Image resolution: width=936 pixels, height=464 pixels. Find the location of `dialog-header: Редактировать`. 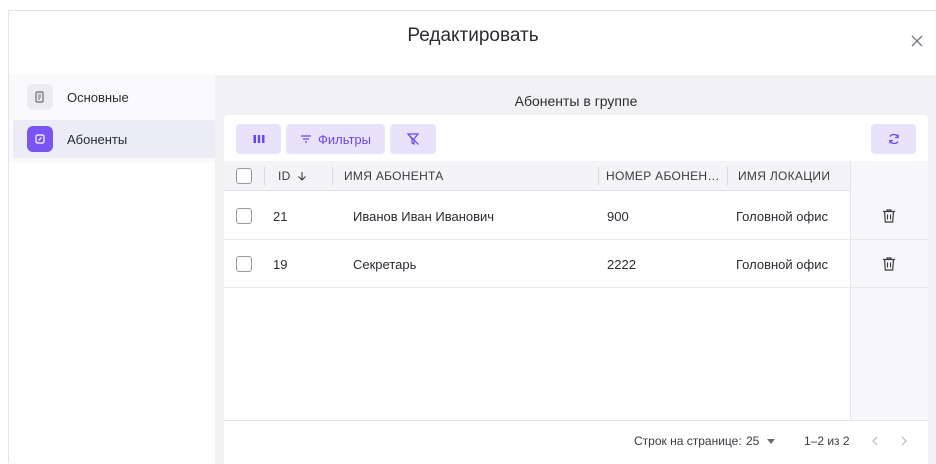

dialog-header: Редактировать is located at coordinates (472, 37).